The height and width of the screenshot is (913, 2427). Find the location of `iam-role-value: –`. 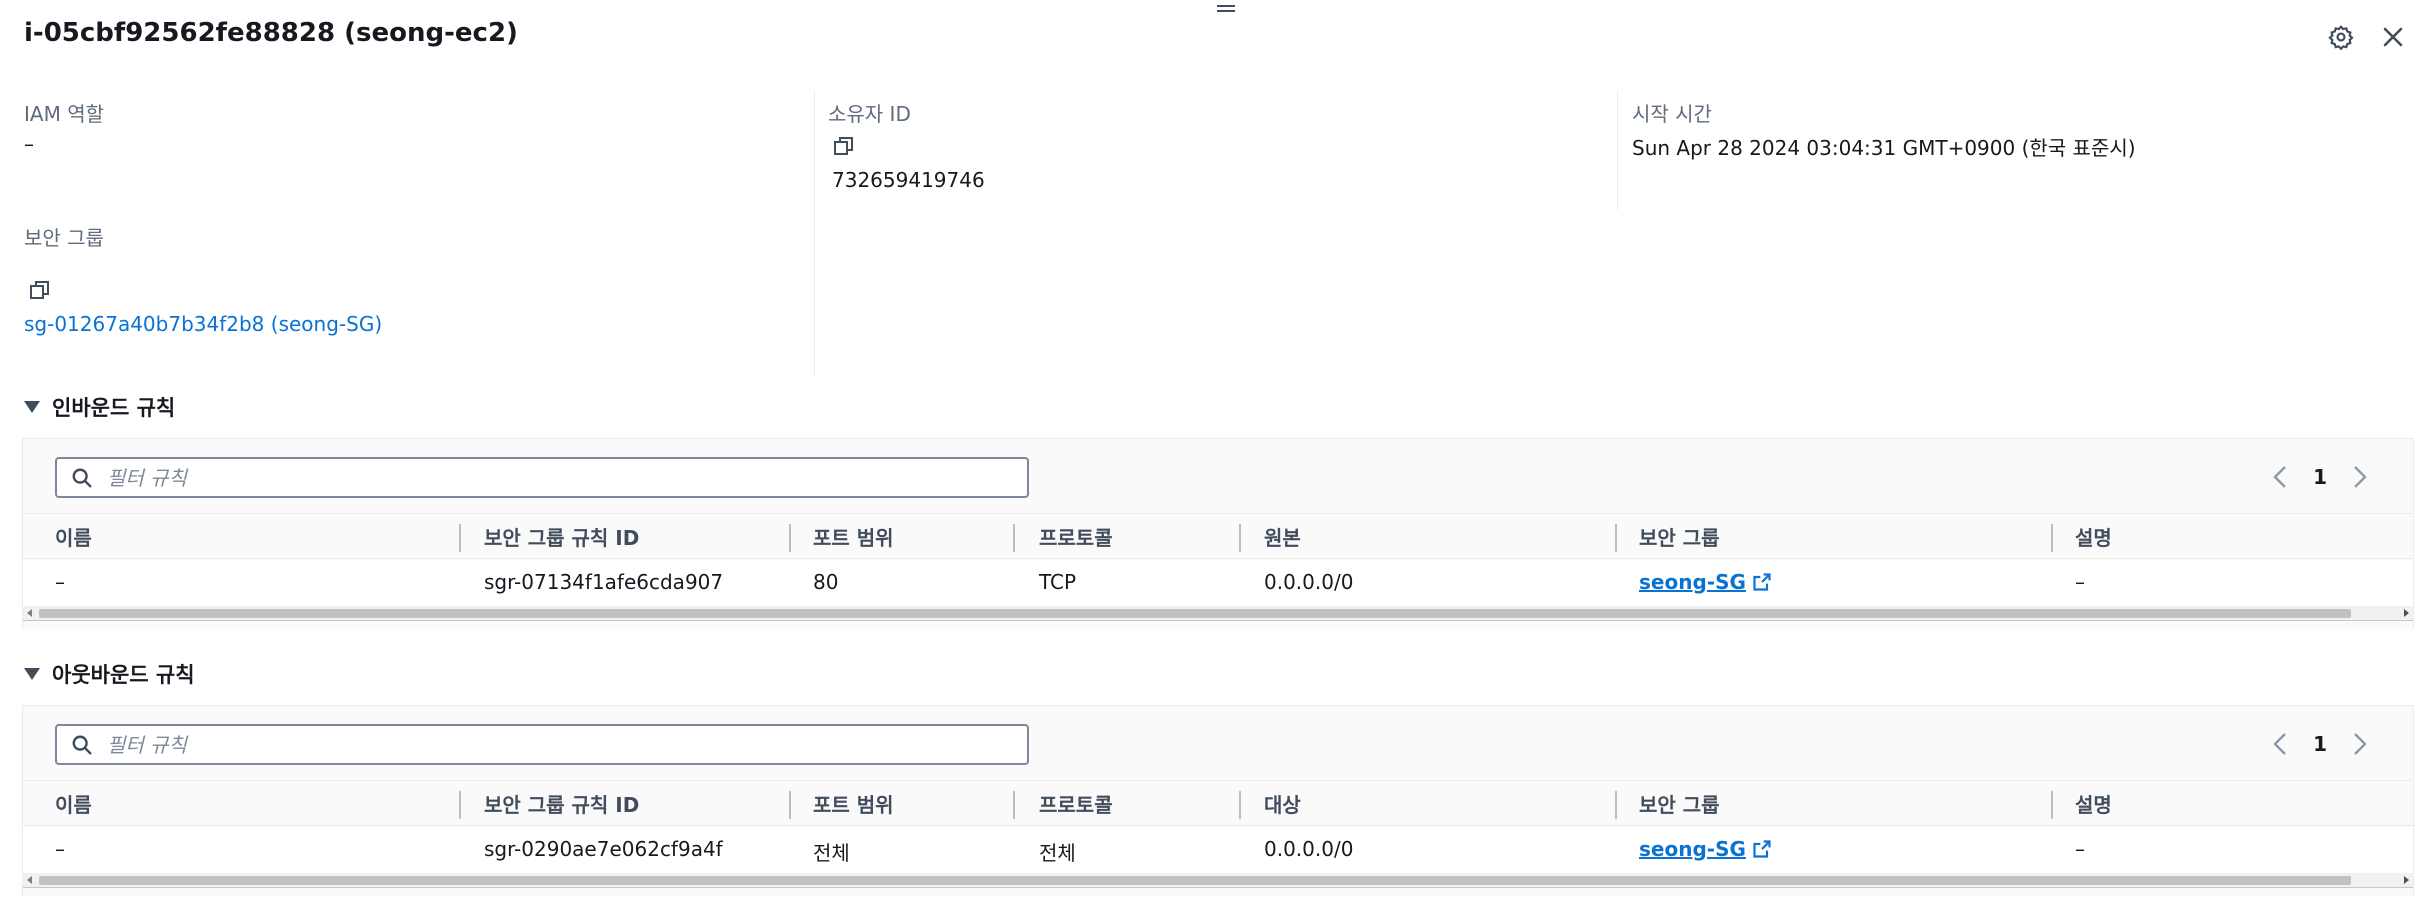

iam-role-value: – is located at coordinates (29, 144).